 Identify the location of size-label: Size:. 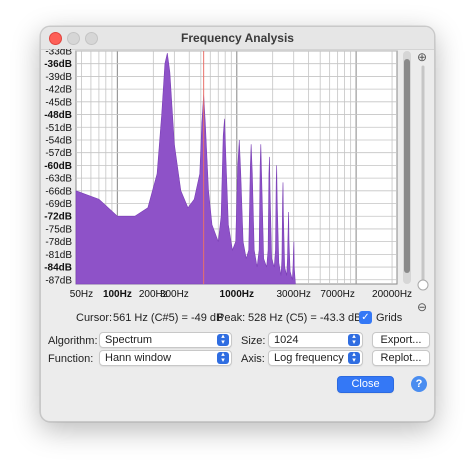
(253, 341).